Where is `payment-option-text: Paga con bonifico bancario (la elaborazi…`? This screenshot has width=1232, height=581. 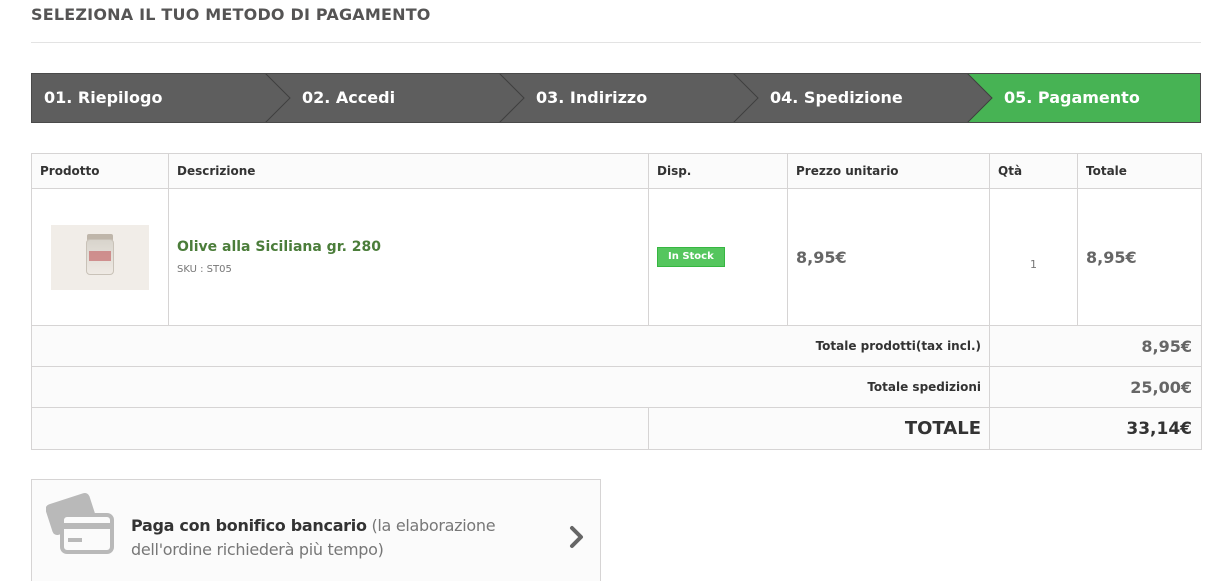
payment-option-text: Paga con bonifico bancario (la elaborazi… is located at coordinates (341, 538).